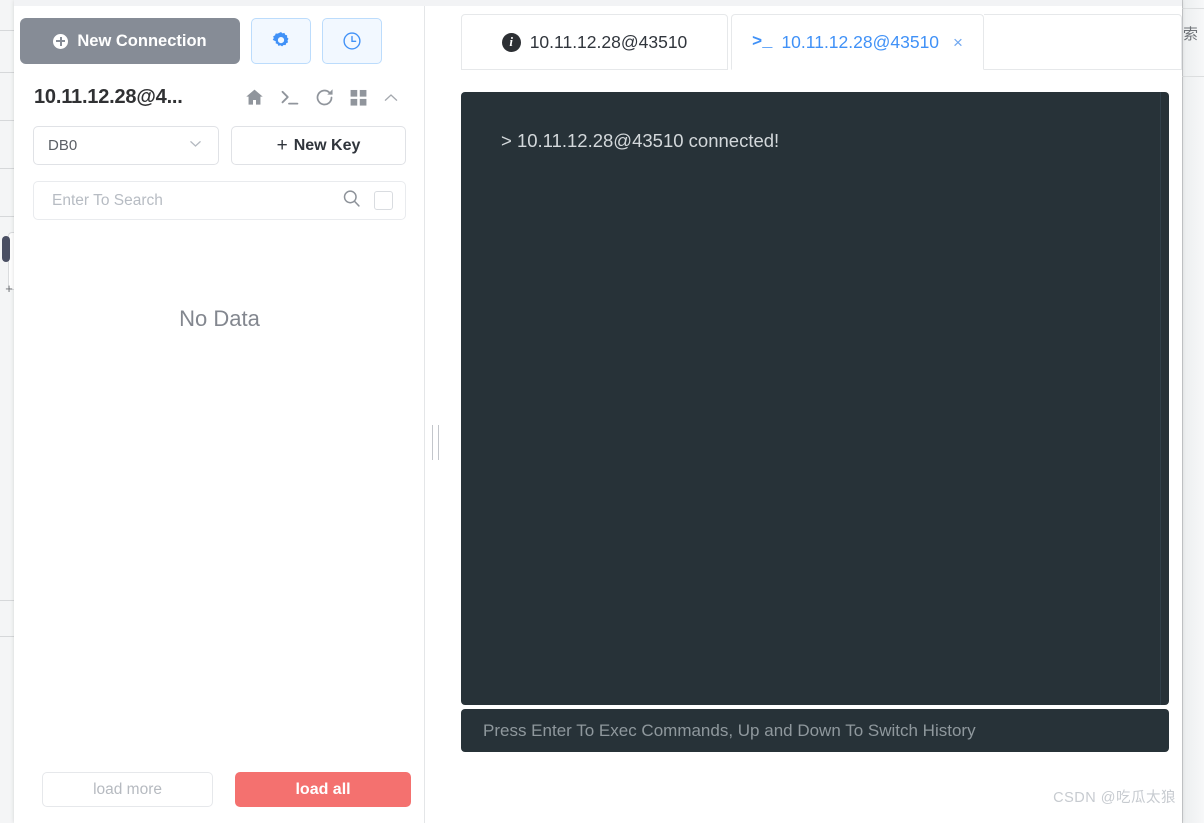  I want to click on tab-close-icon: ×, so click(958, 42).